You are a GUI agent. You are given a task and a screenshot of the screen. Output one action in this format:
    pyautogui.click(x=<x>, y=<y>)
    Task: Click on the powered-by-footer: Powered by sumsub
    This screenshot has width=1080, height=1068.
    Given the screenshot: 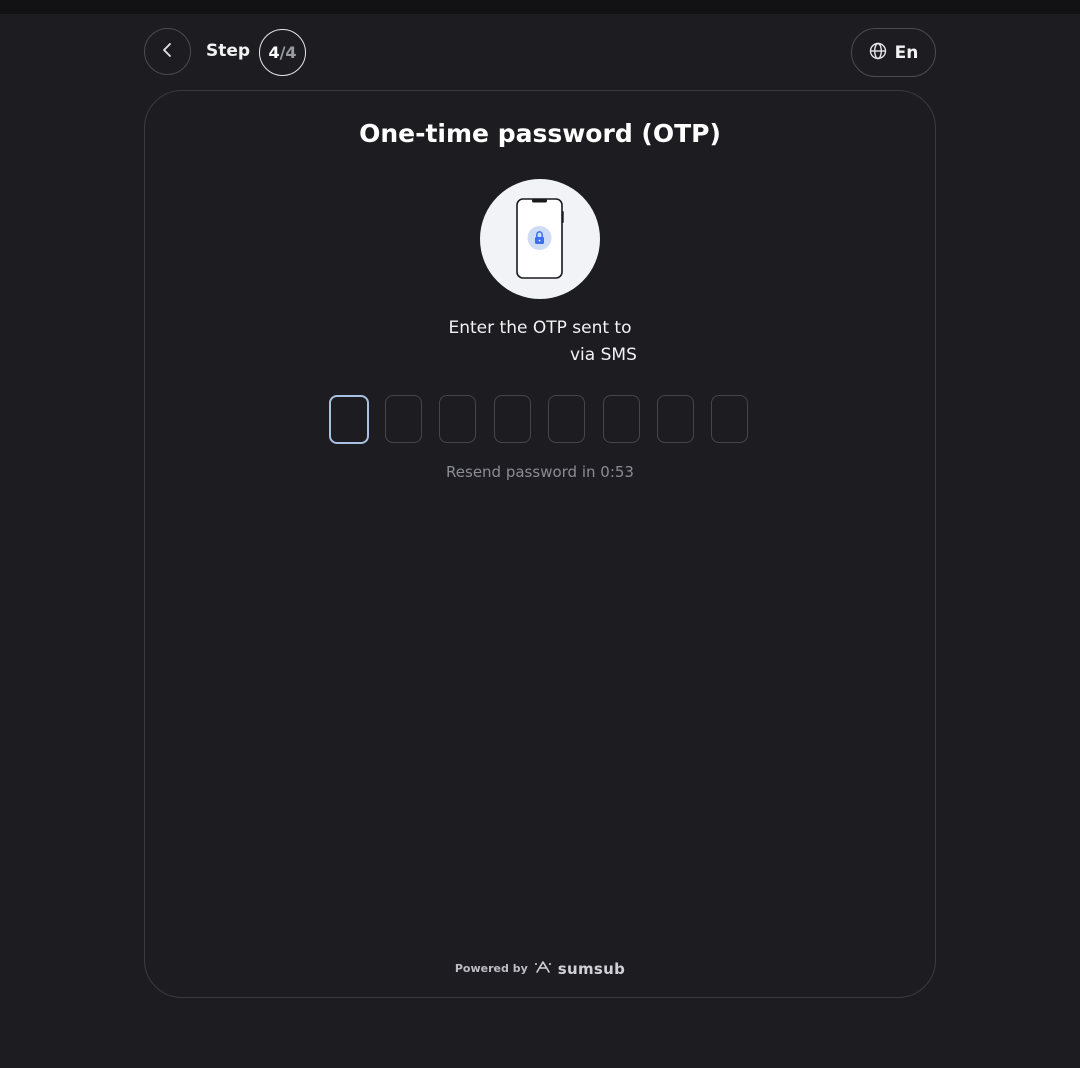 What is the action you would take?
    pyautogui.click(x=540, y=968)
    